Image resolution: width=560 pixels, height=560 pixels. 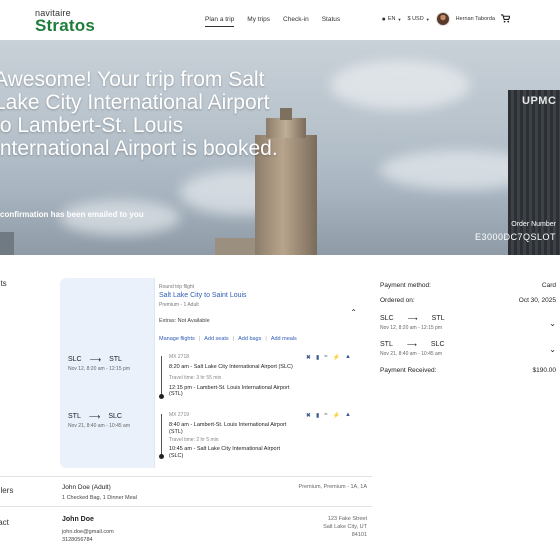 I want to click on collapse-chevron-icon: ⌃, so click(x=353, y=312).